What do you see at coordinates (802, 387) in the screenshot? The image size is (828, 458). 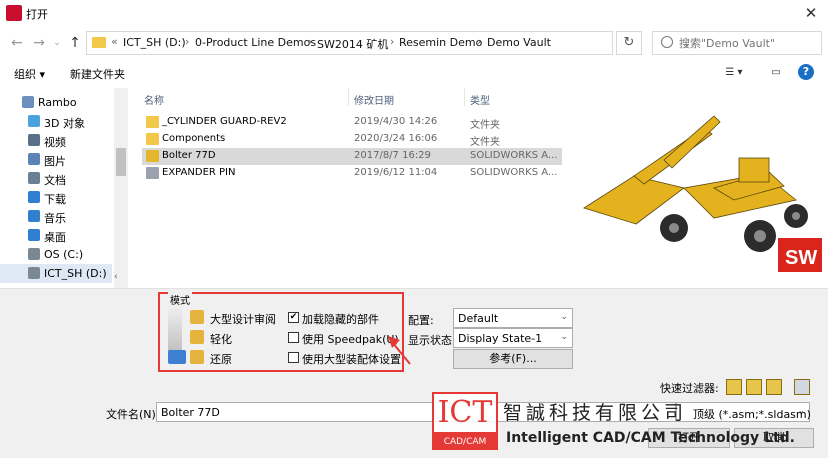 I see `filter-top-level-icon` at bounding box center [802, 387].